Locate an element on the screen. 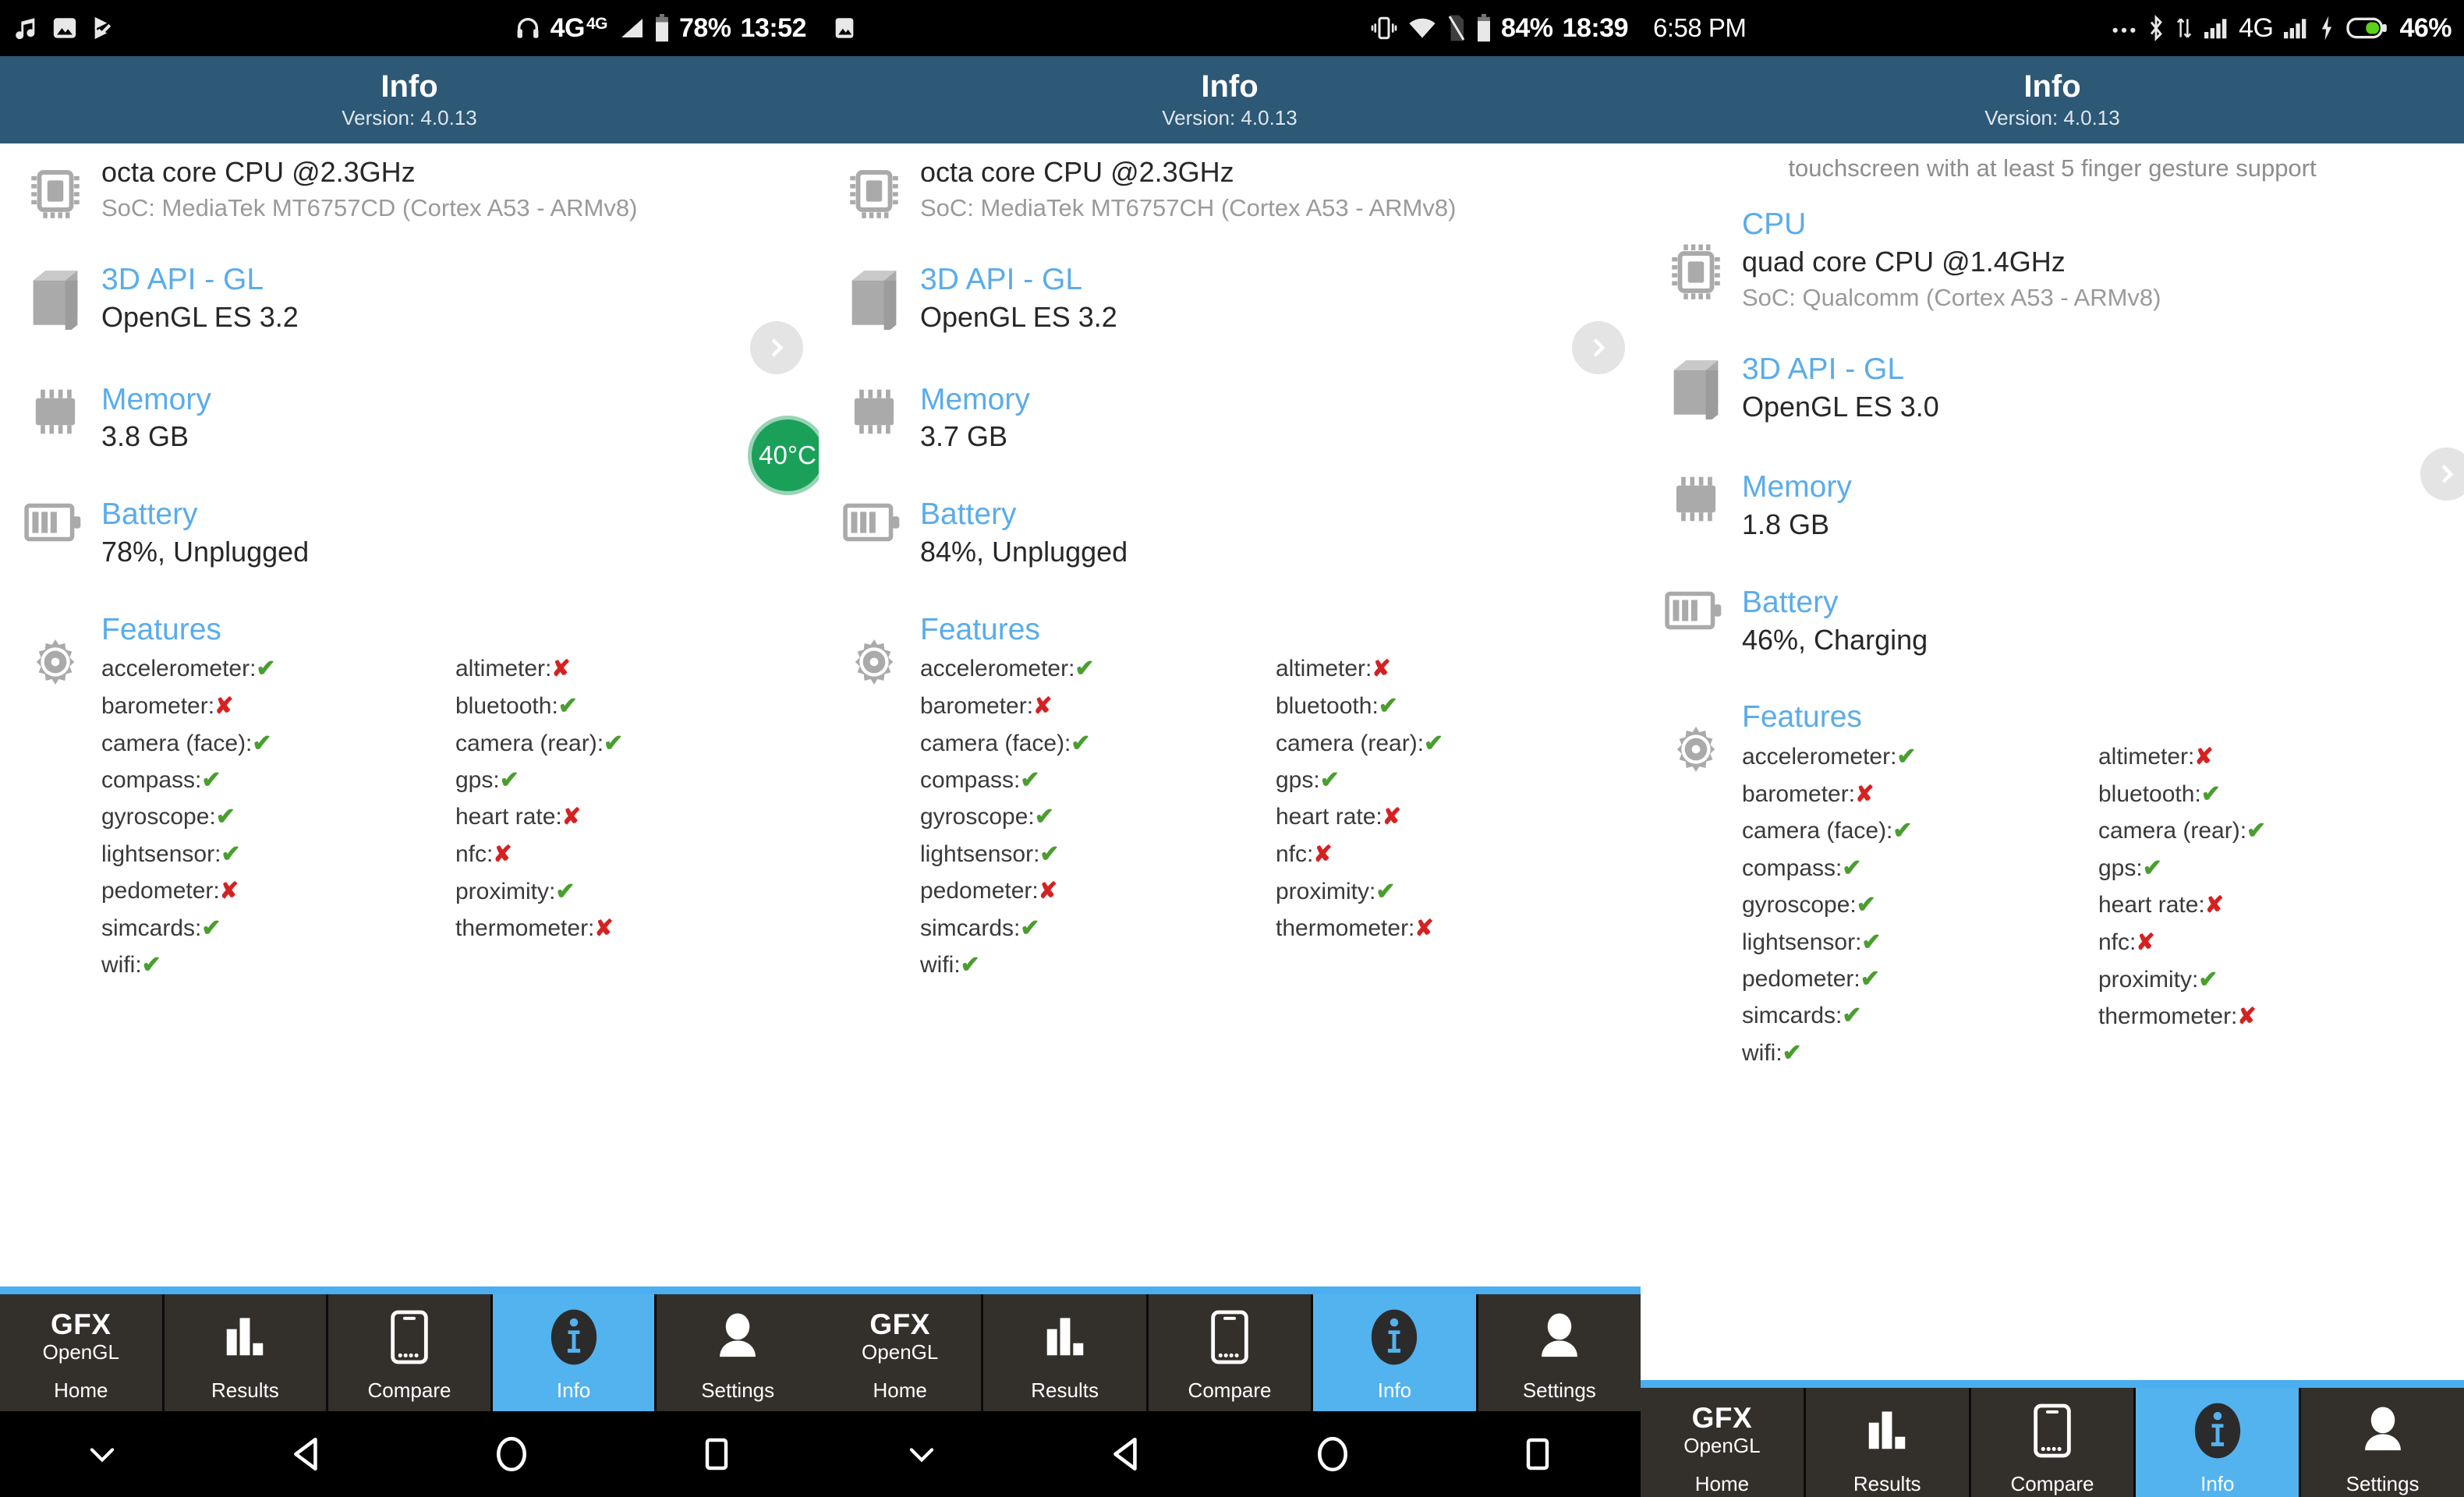 This screenshot has height=1497, width=2464. feature-label: gyroscope: is located at coordinates (159, 817).